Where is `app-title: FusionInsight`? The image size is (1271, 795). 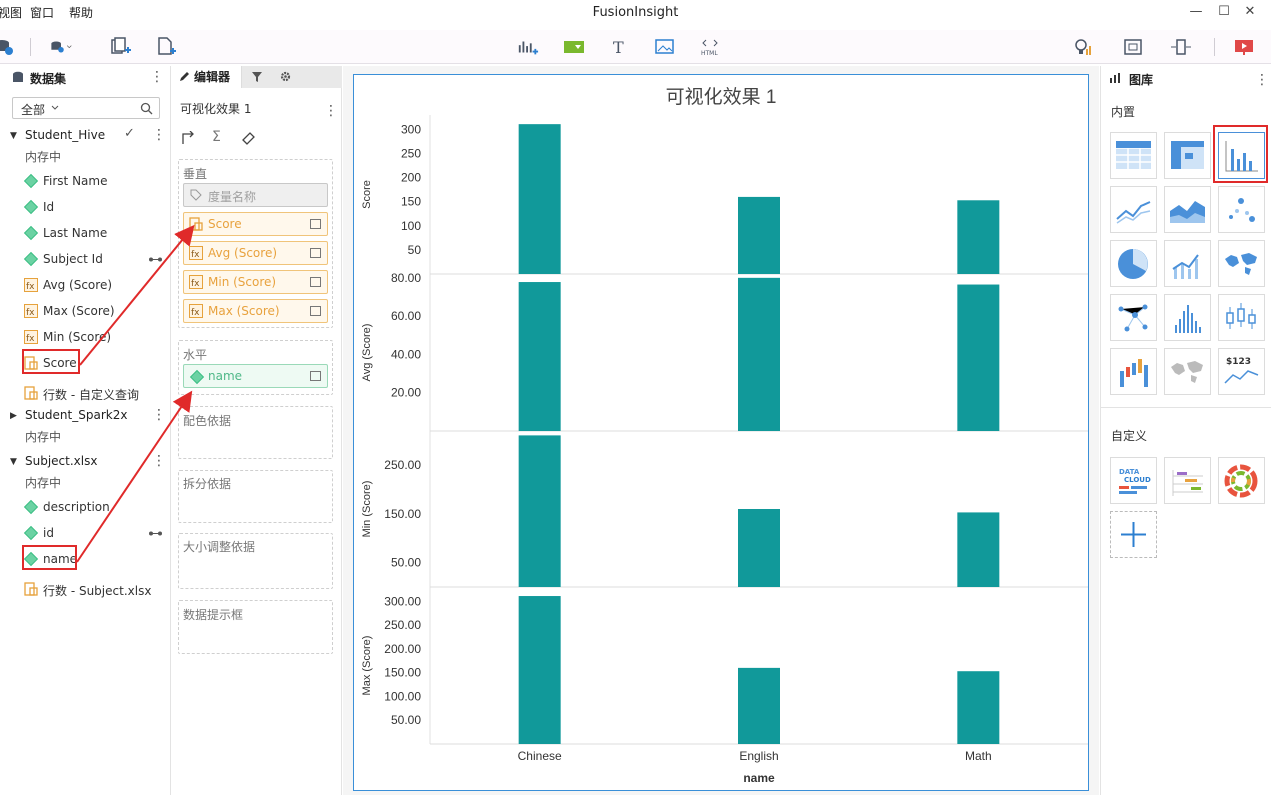 app-title: FusionInsight is located at coordinates (635, 12).